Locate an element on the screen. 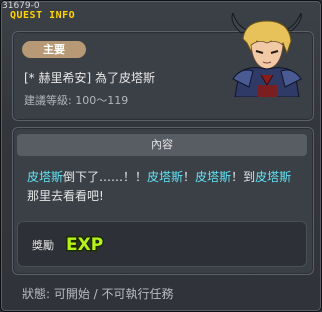 This screenshot has height=312, width=322. exp-icon: EXP EXP is located at coordinates (85, 243).